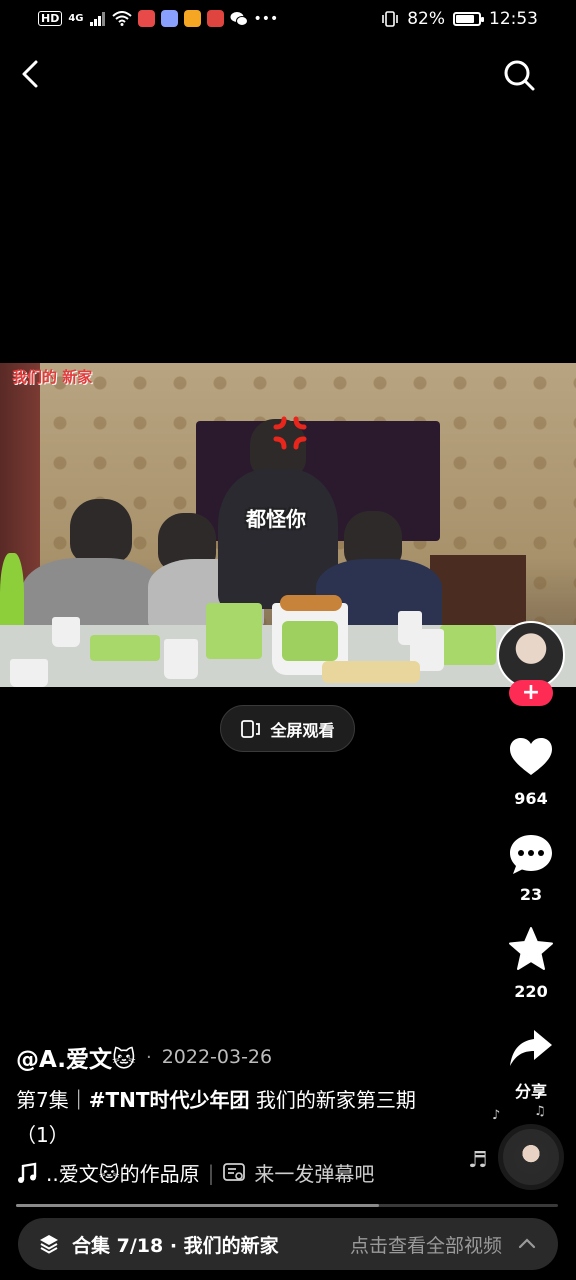 Image resolution: width=576 pixels, height=1280 pixels. I want to click on star-icon, so click(531, 948).